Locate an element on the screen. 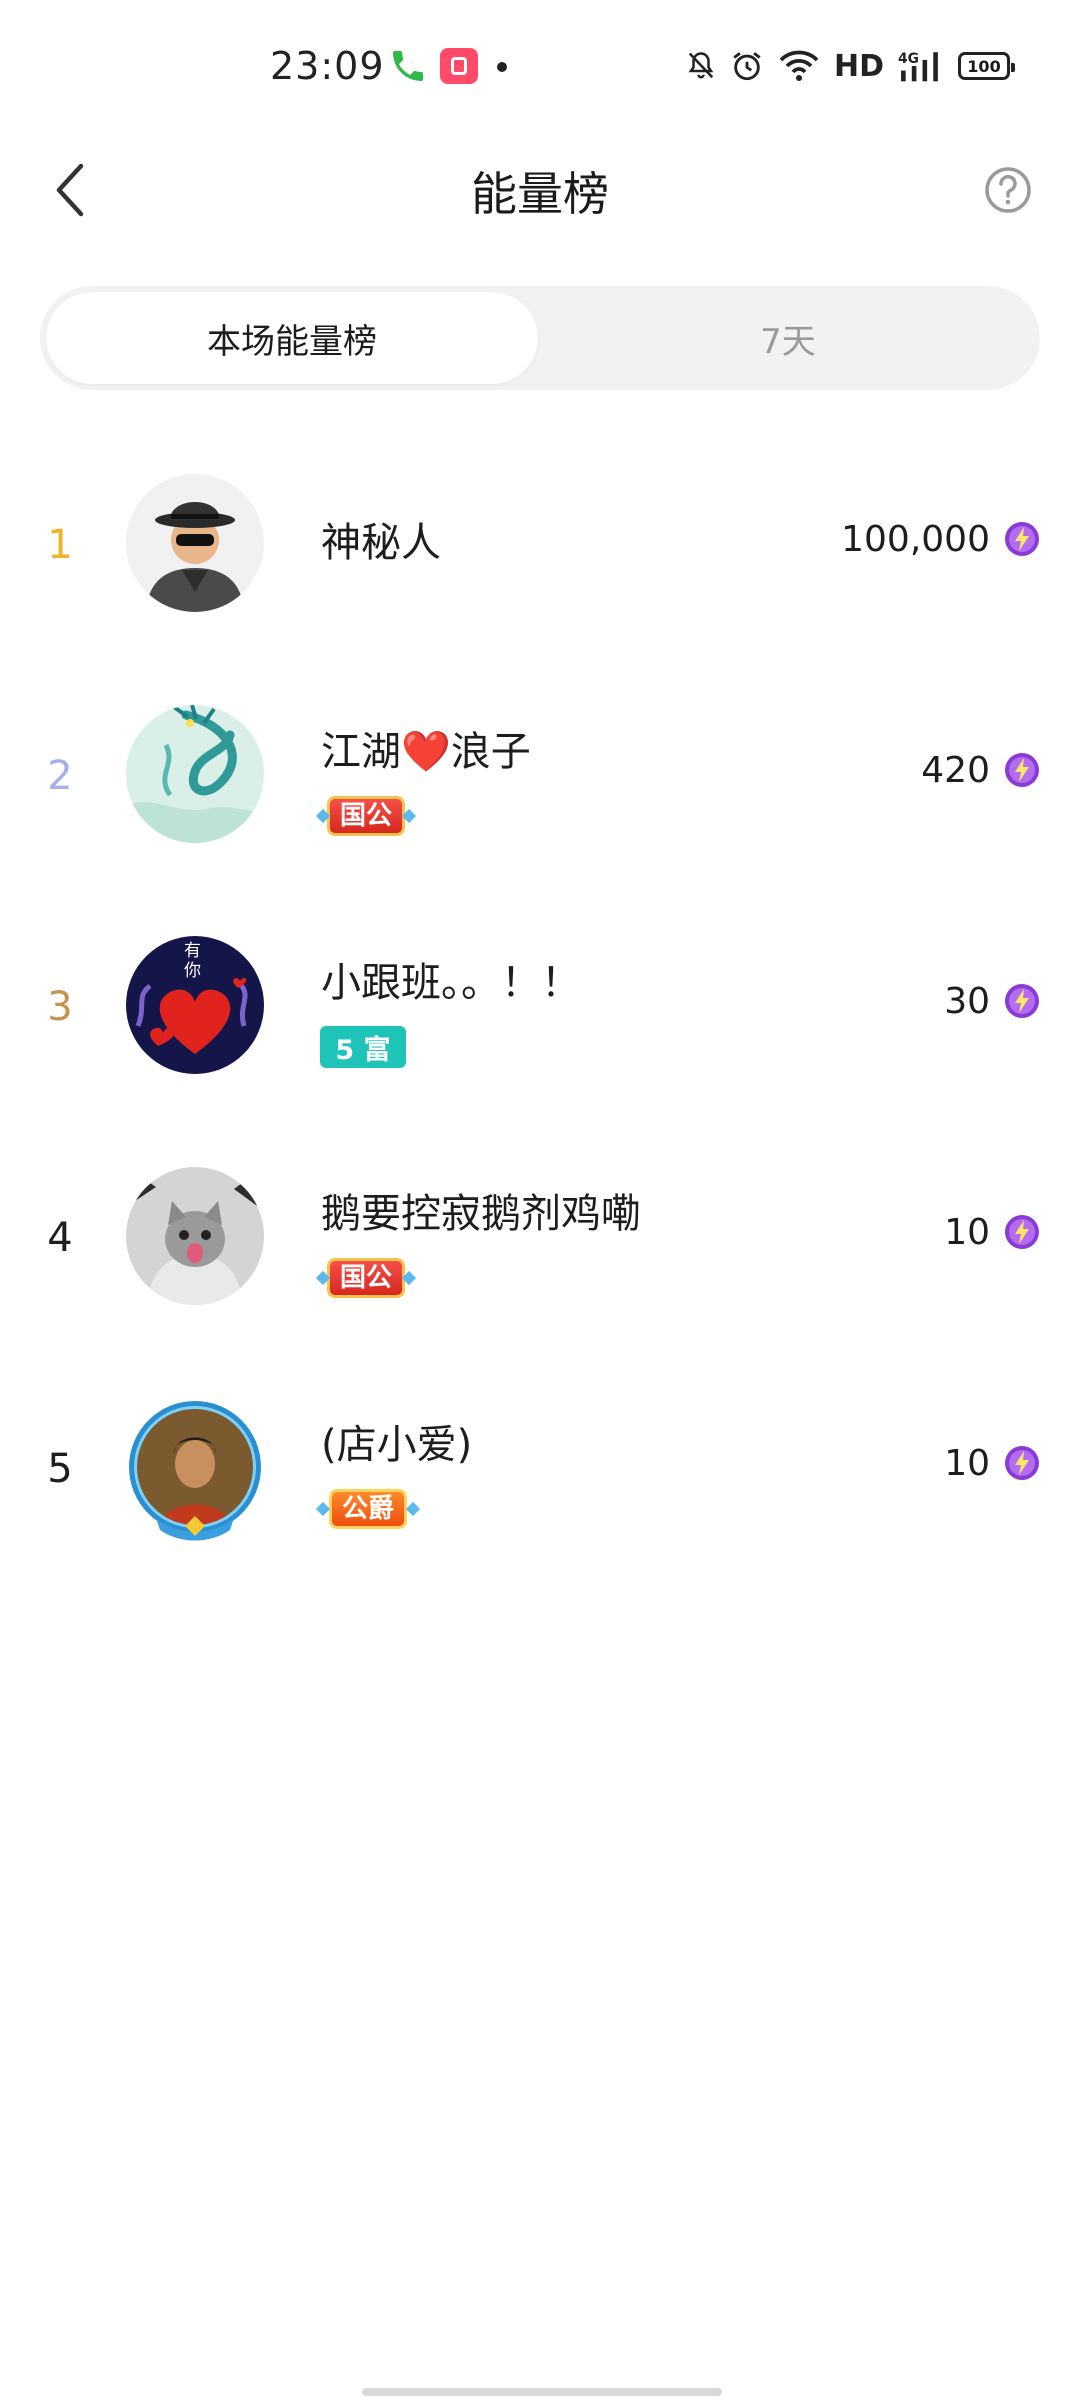 The width and height of the screenshot is (1080, 2400). avatar-caption: 有 is located at coordinates (192, 951).